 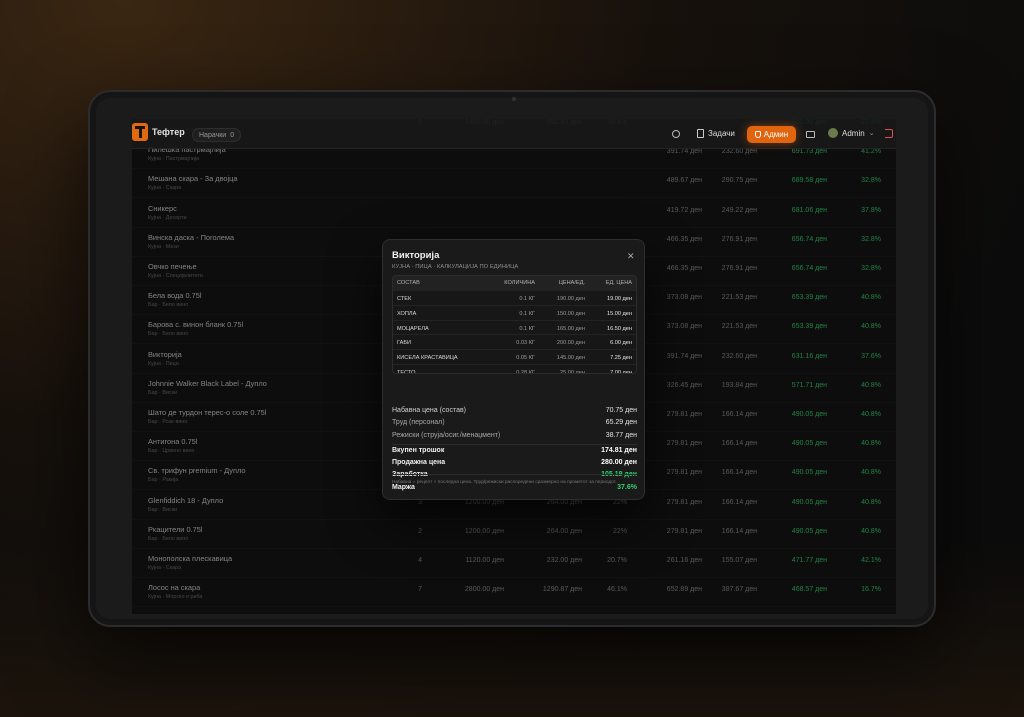 I want to click on admin-label: Админ, so click(x=776, y=134).